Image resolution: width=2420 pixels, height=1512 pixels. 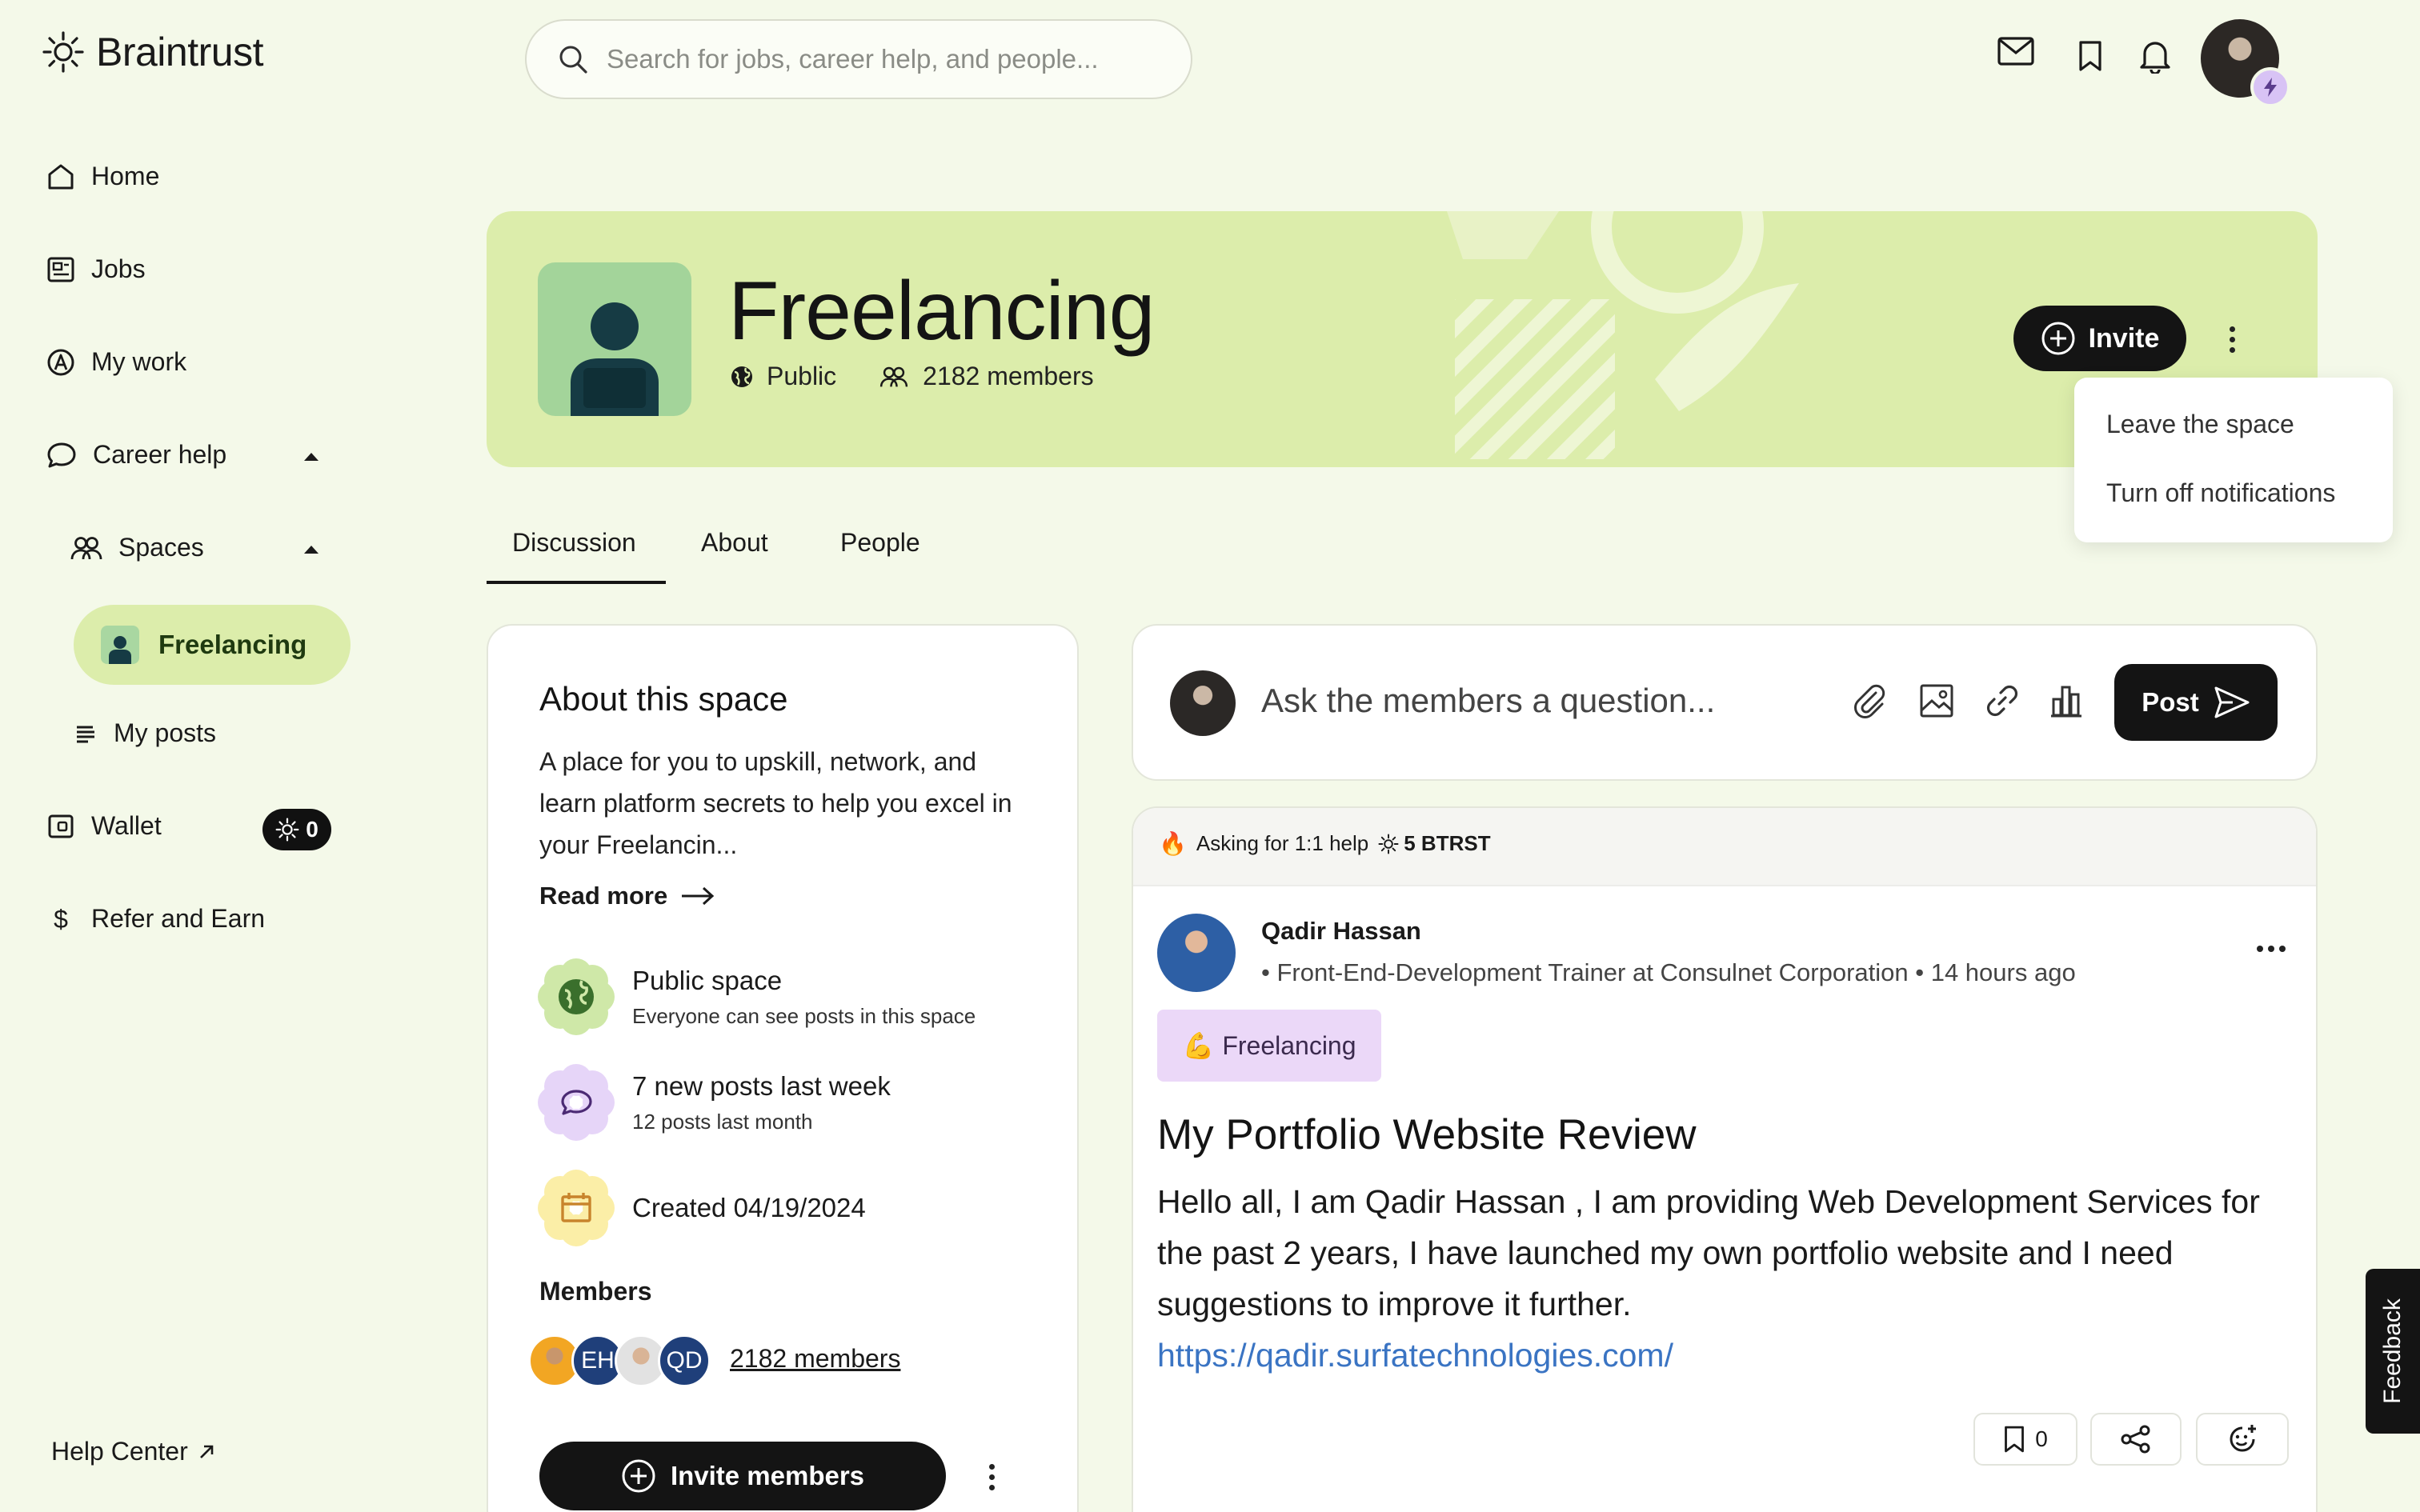 What do you see at coordinates (1447, 843) in the screenshot?
I see `help-reward: 5 BTRST` at bounding box center [1447, 843].